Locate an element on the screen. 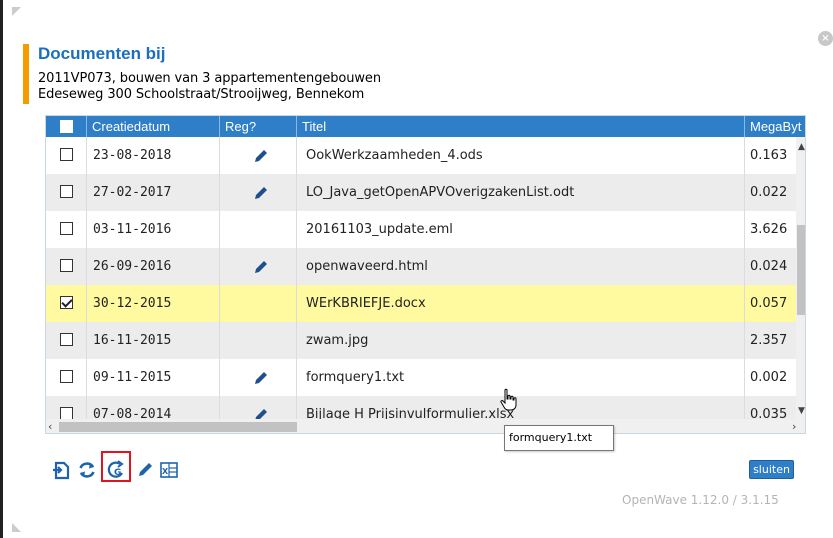  column-header-reg: Reg? is located at coordinates (257, 126).